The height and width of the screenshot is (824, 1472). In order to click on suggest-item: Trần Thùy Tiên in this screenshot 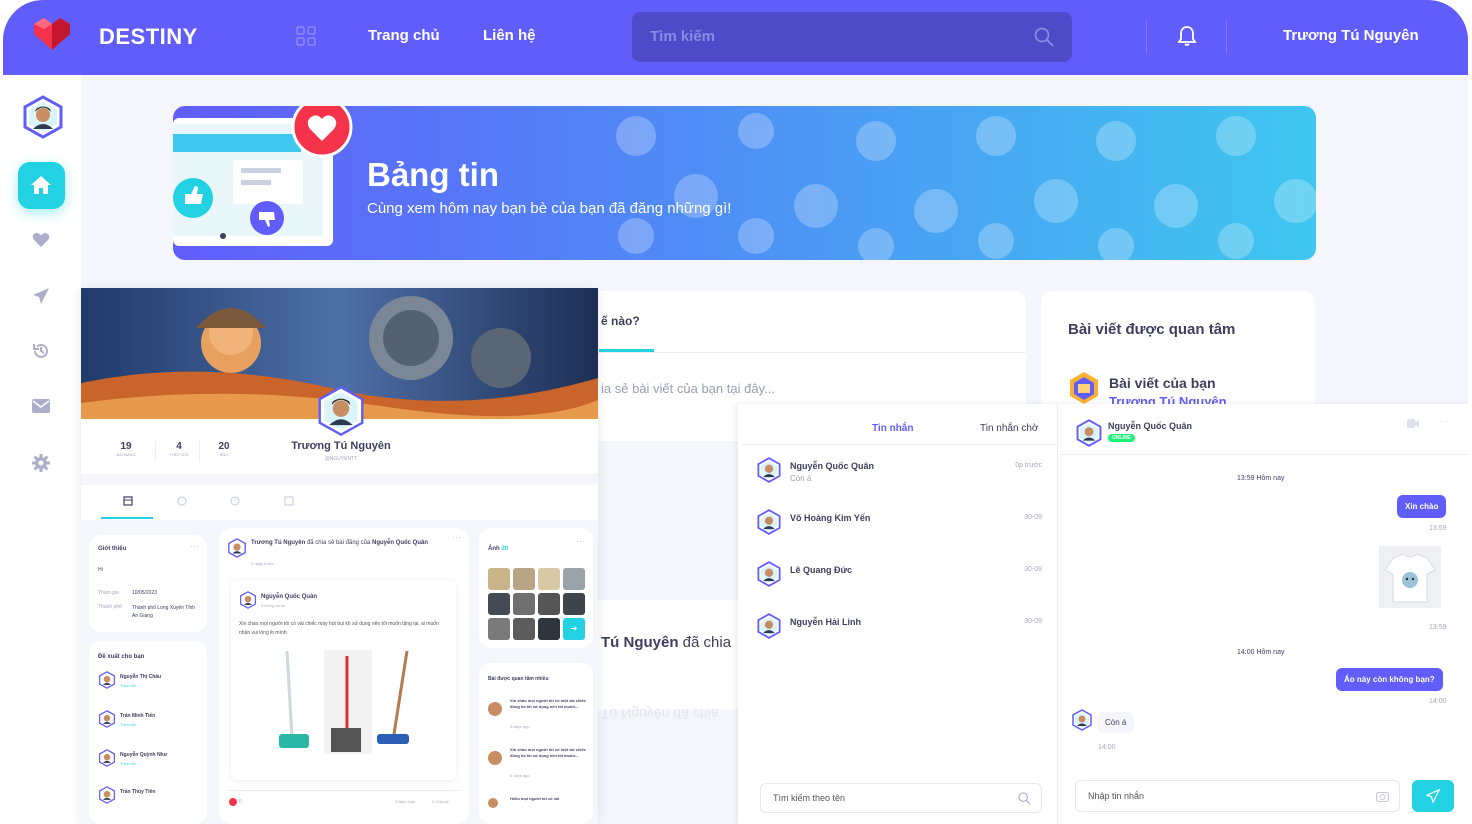, I will do `click(148, 796)`.